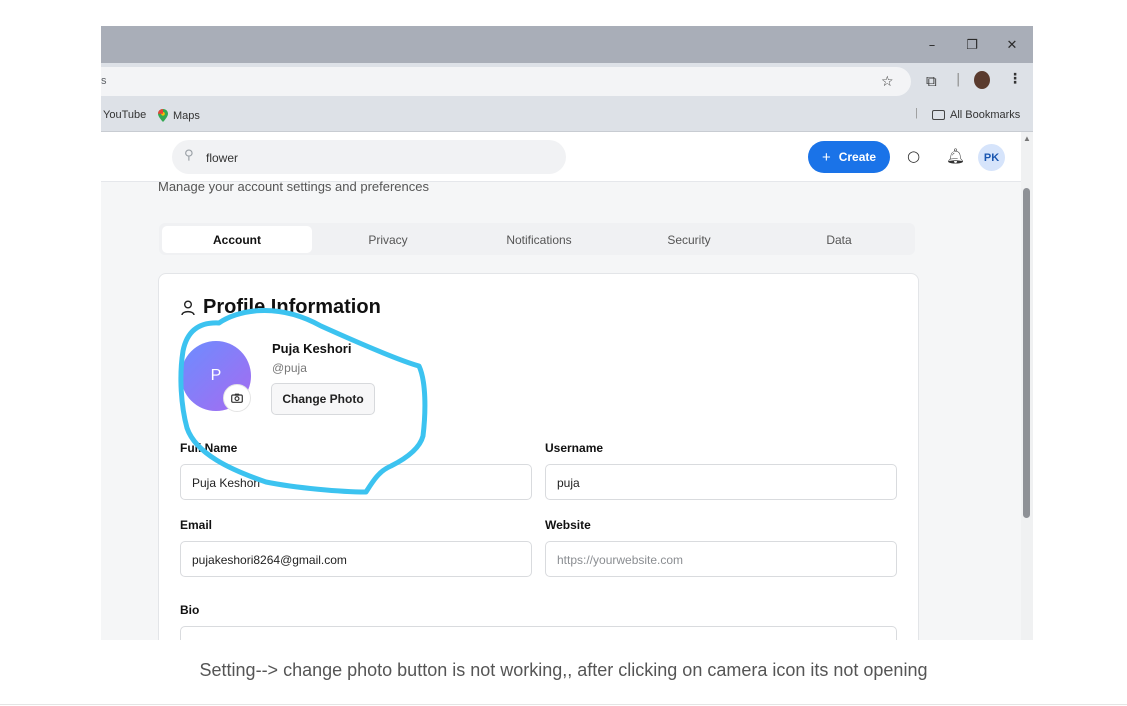  I want to click on tab-label: Data, so click(839, 239).